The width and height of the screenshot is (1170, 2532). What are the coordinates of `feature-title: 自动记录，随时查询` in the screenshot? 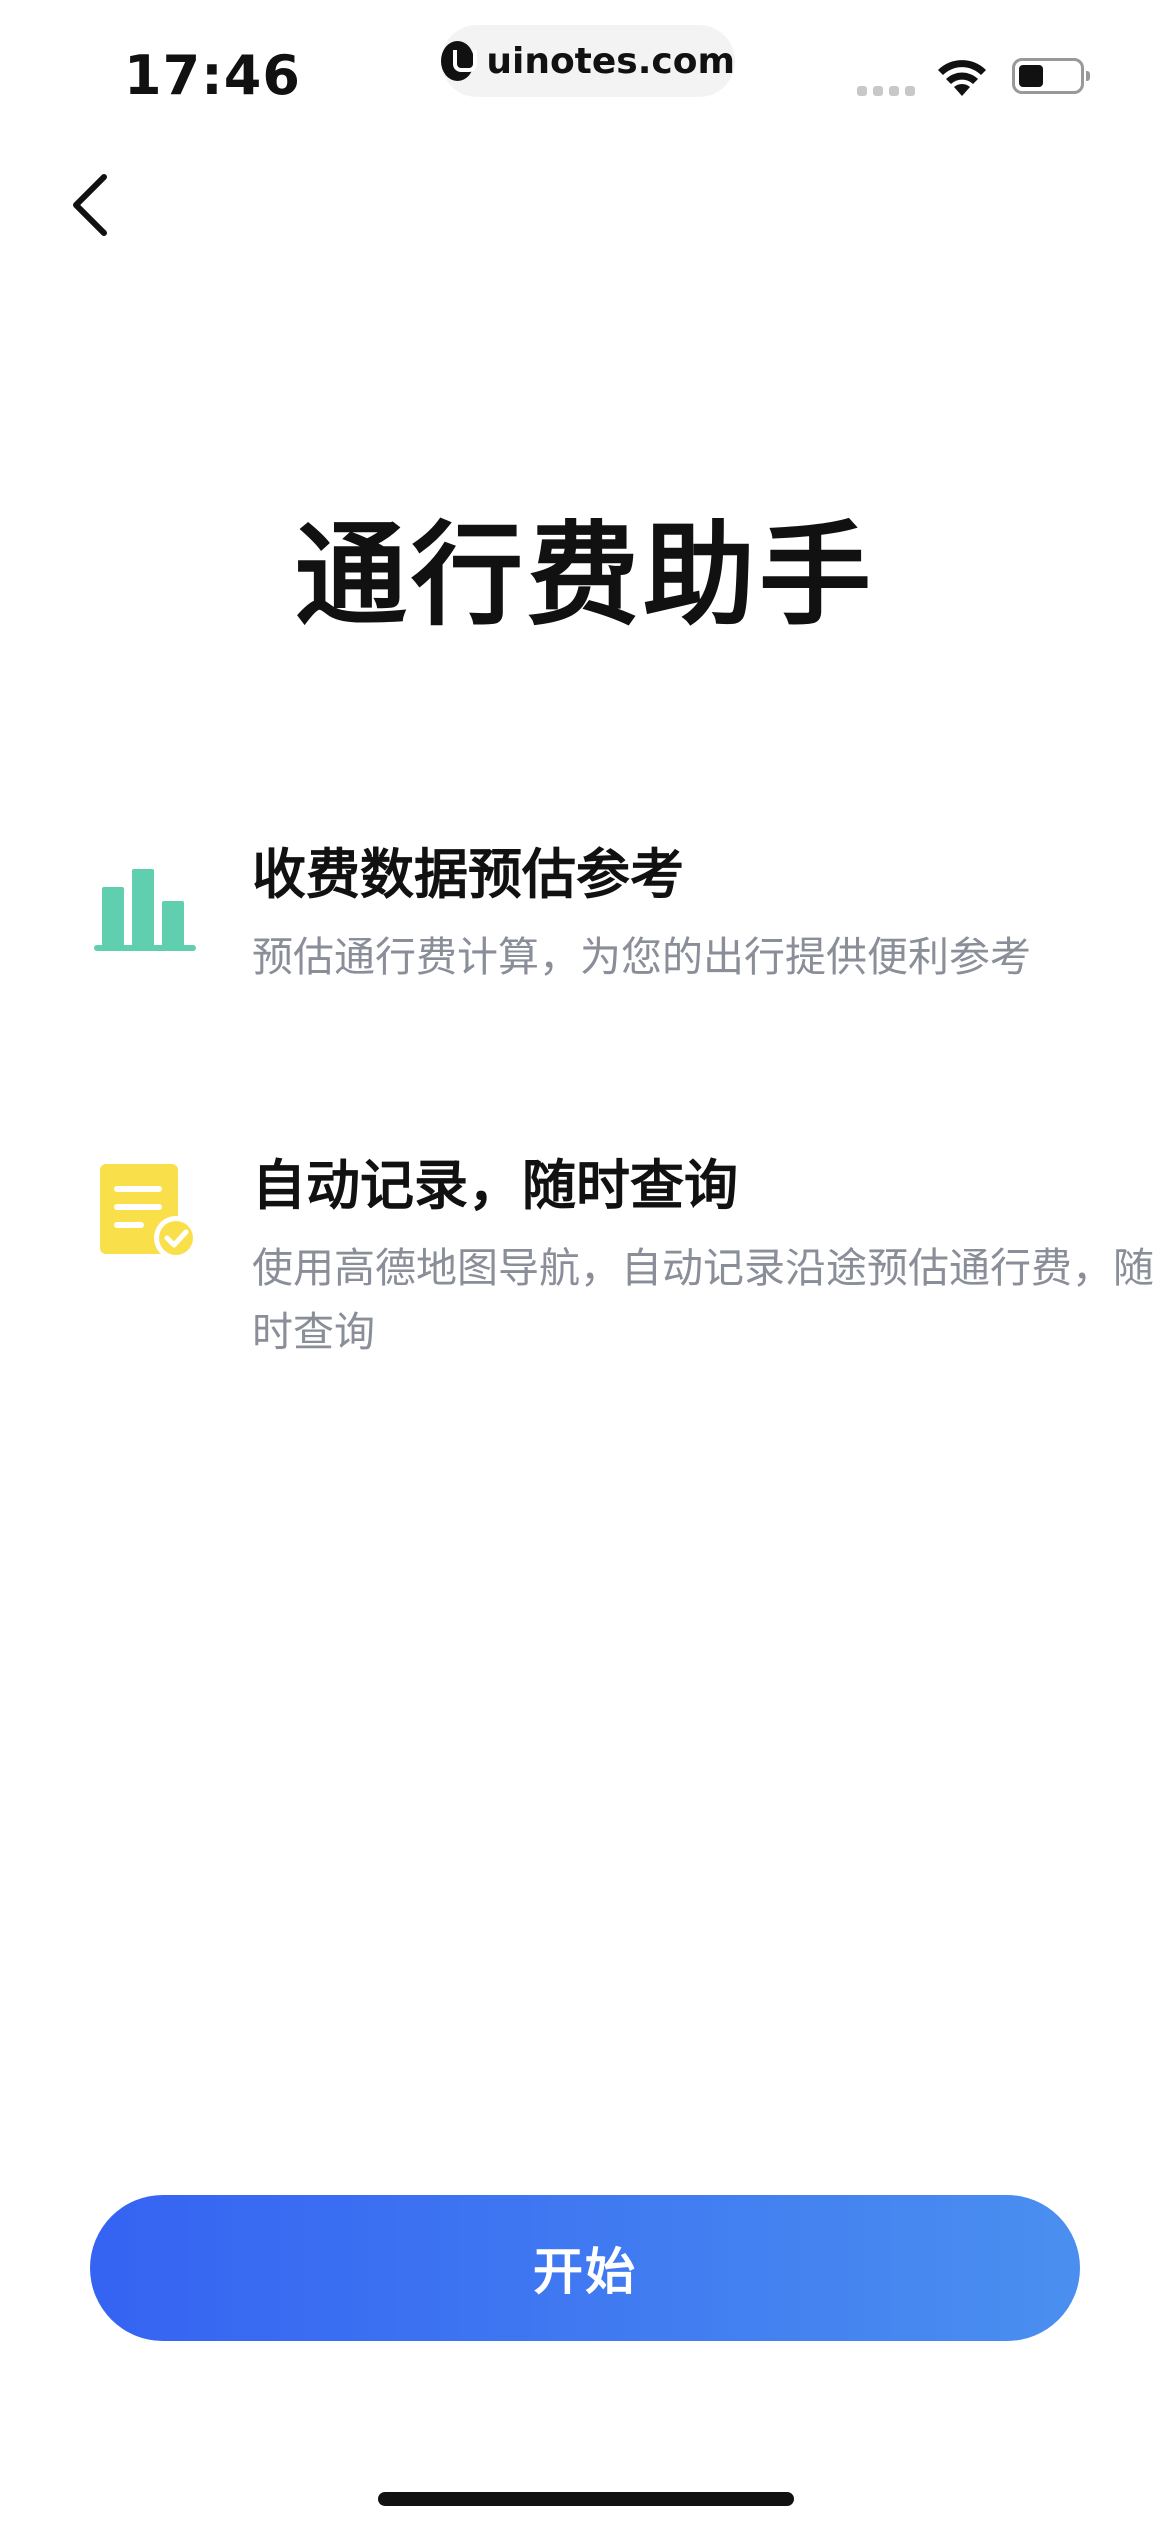 It's located at (495, 1185).